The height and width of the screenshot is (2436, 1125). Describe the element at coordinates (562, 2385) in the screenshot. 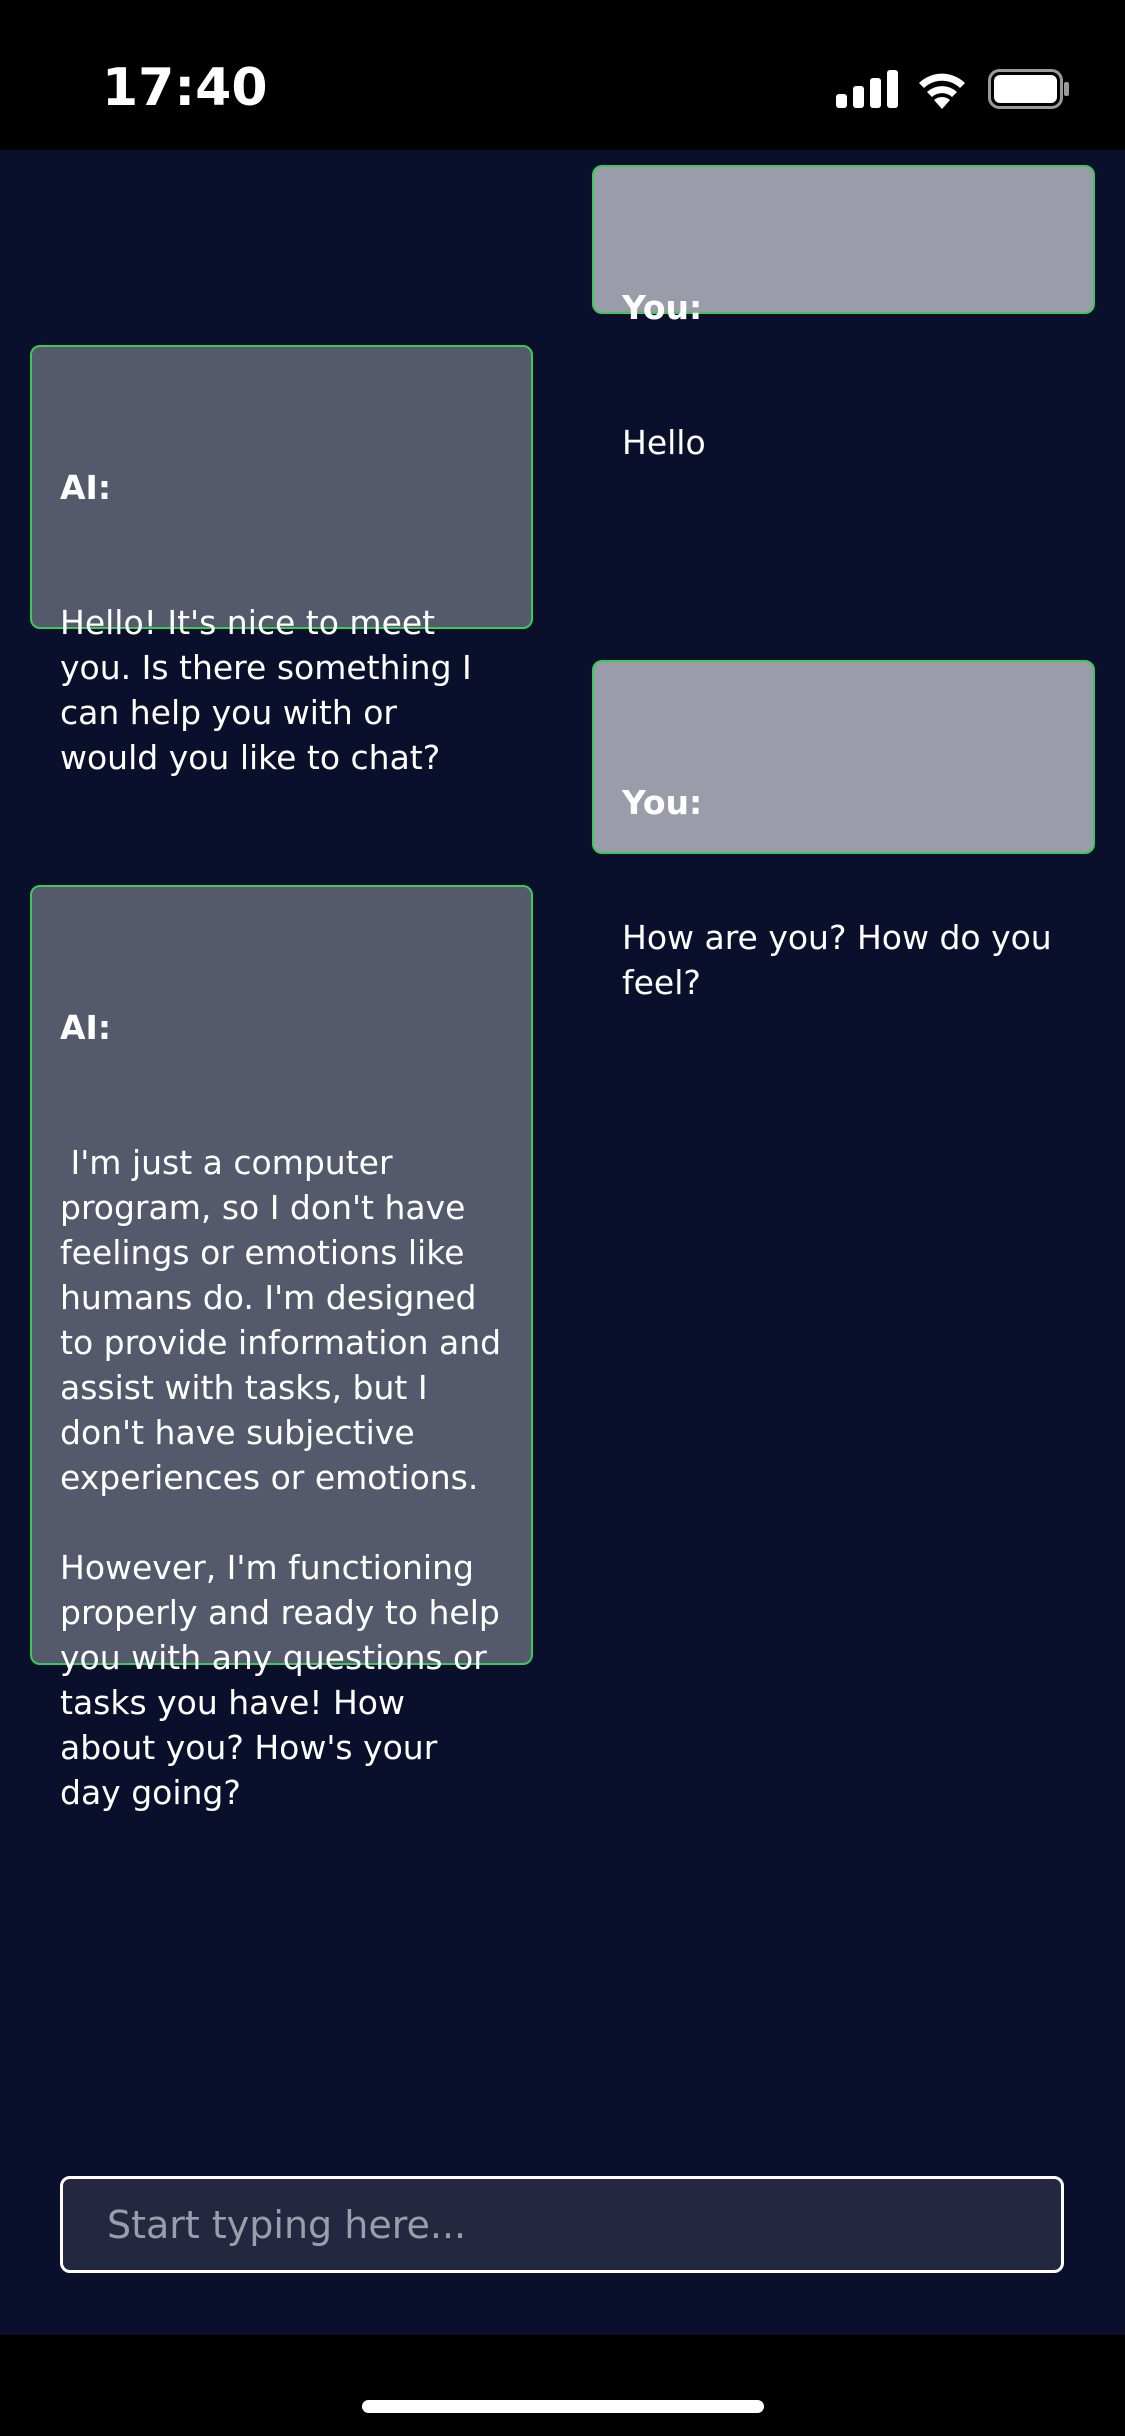

I see `home-bar-area` at that location.